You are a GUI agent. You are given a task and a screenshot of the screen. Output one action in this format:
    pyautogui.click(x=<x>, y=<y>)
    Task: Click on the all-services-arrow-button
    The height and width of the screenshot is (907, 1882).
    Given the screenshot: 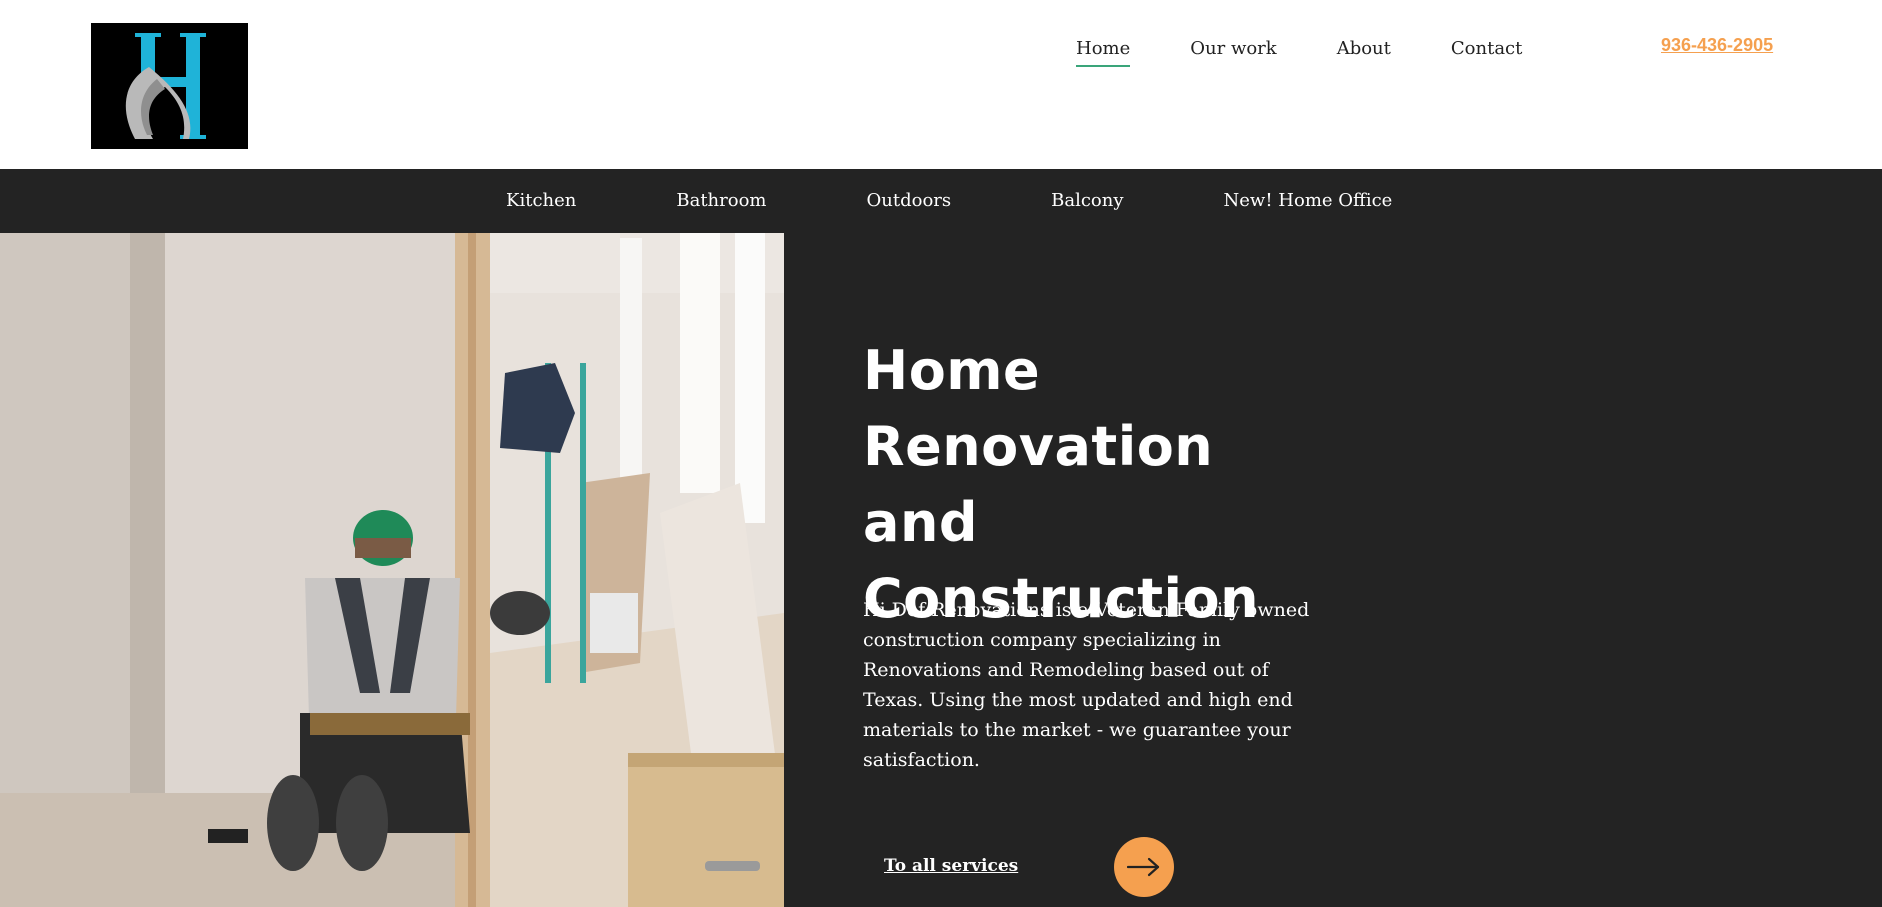 What is the action you would take?
    pyautogui.click(x=1144, y=867)
    